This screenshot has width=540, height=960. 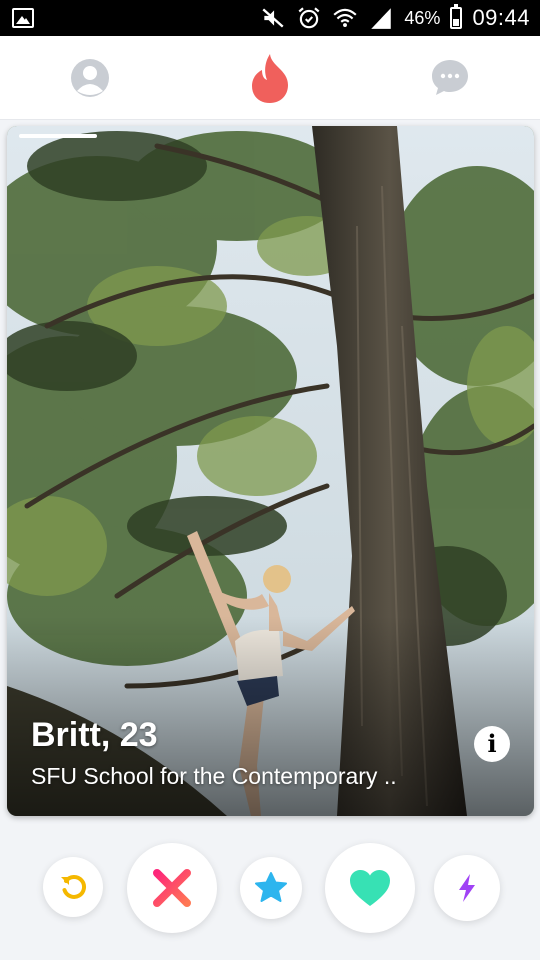 I want to click on flame-icon, so click(x=270, y=78).